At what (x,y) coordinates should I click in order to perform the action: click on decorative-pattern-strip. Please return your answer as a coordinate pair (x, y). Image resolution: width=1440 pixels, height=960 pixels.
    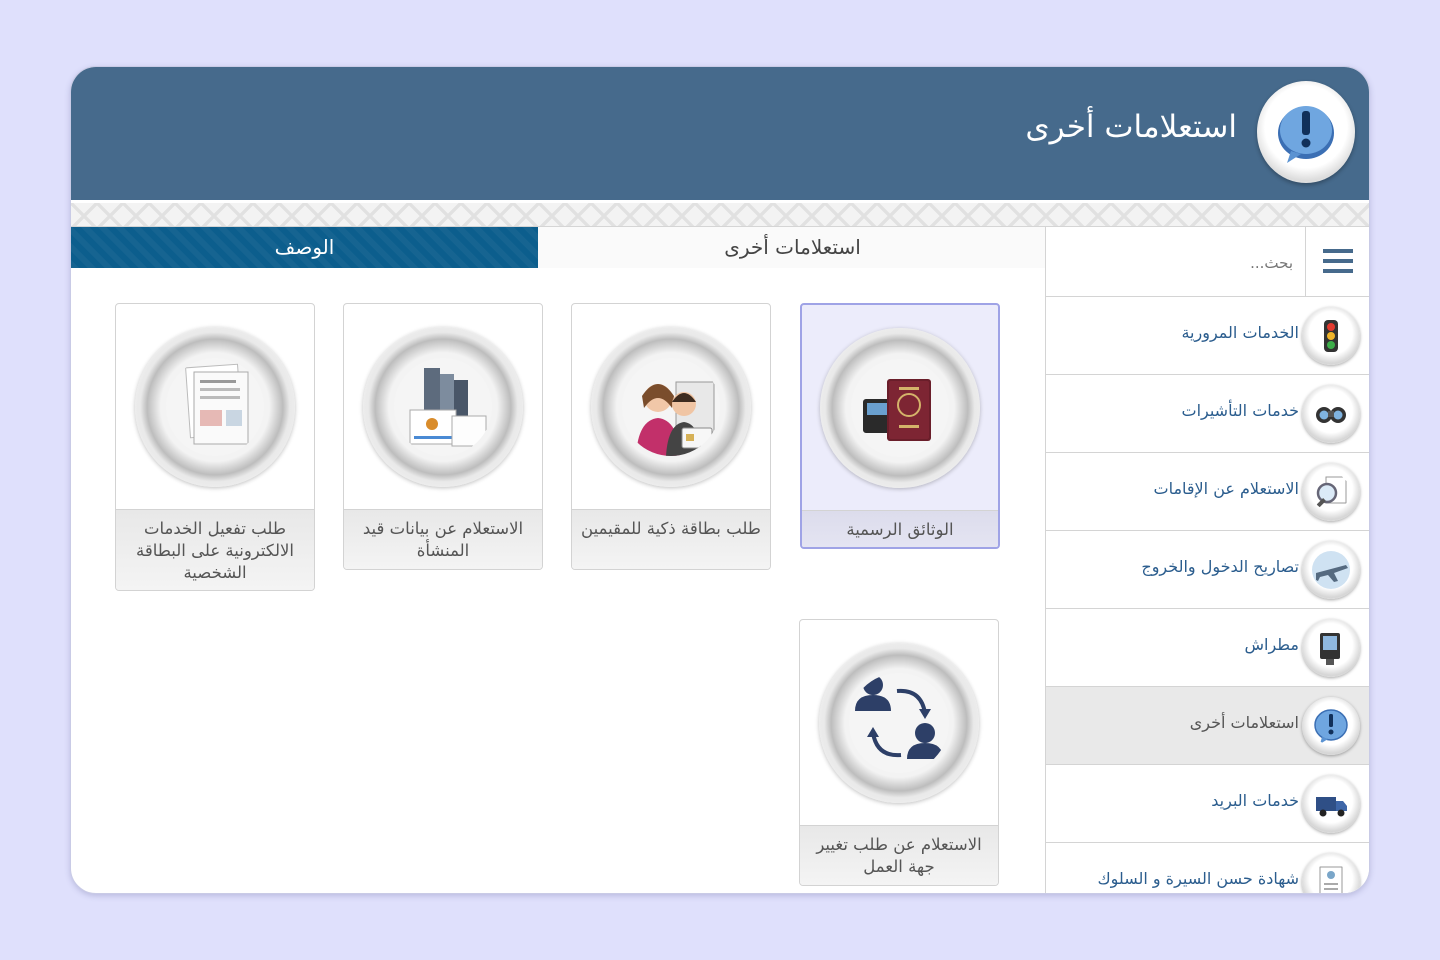
    Looking at the image, I should click on (720, 213).